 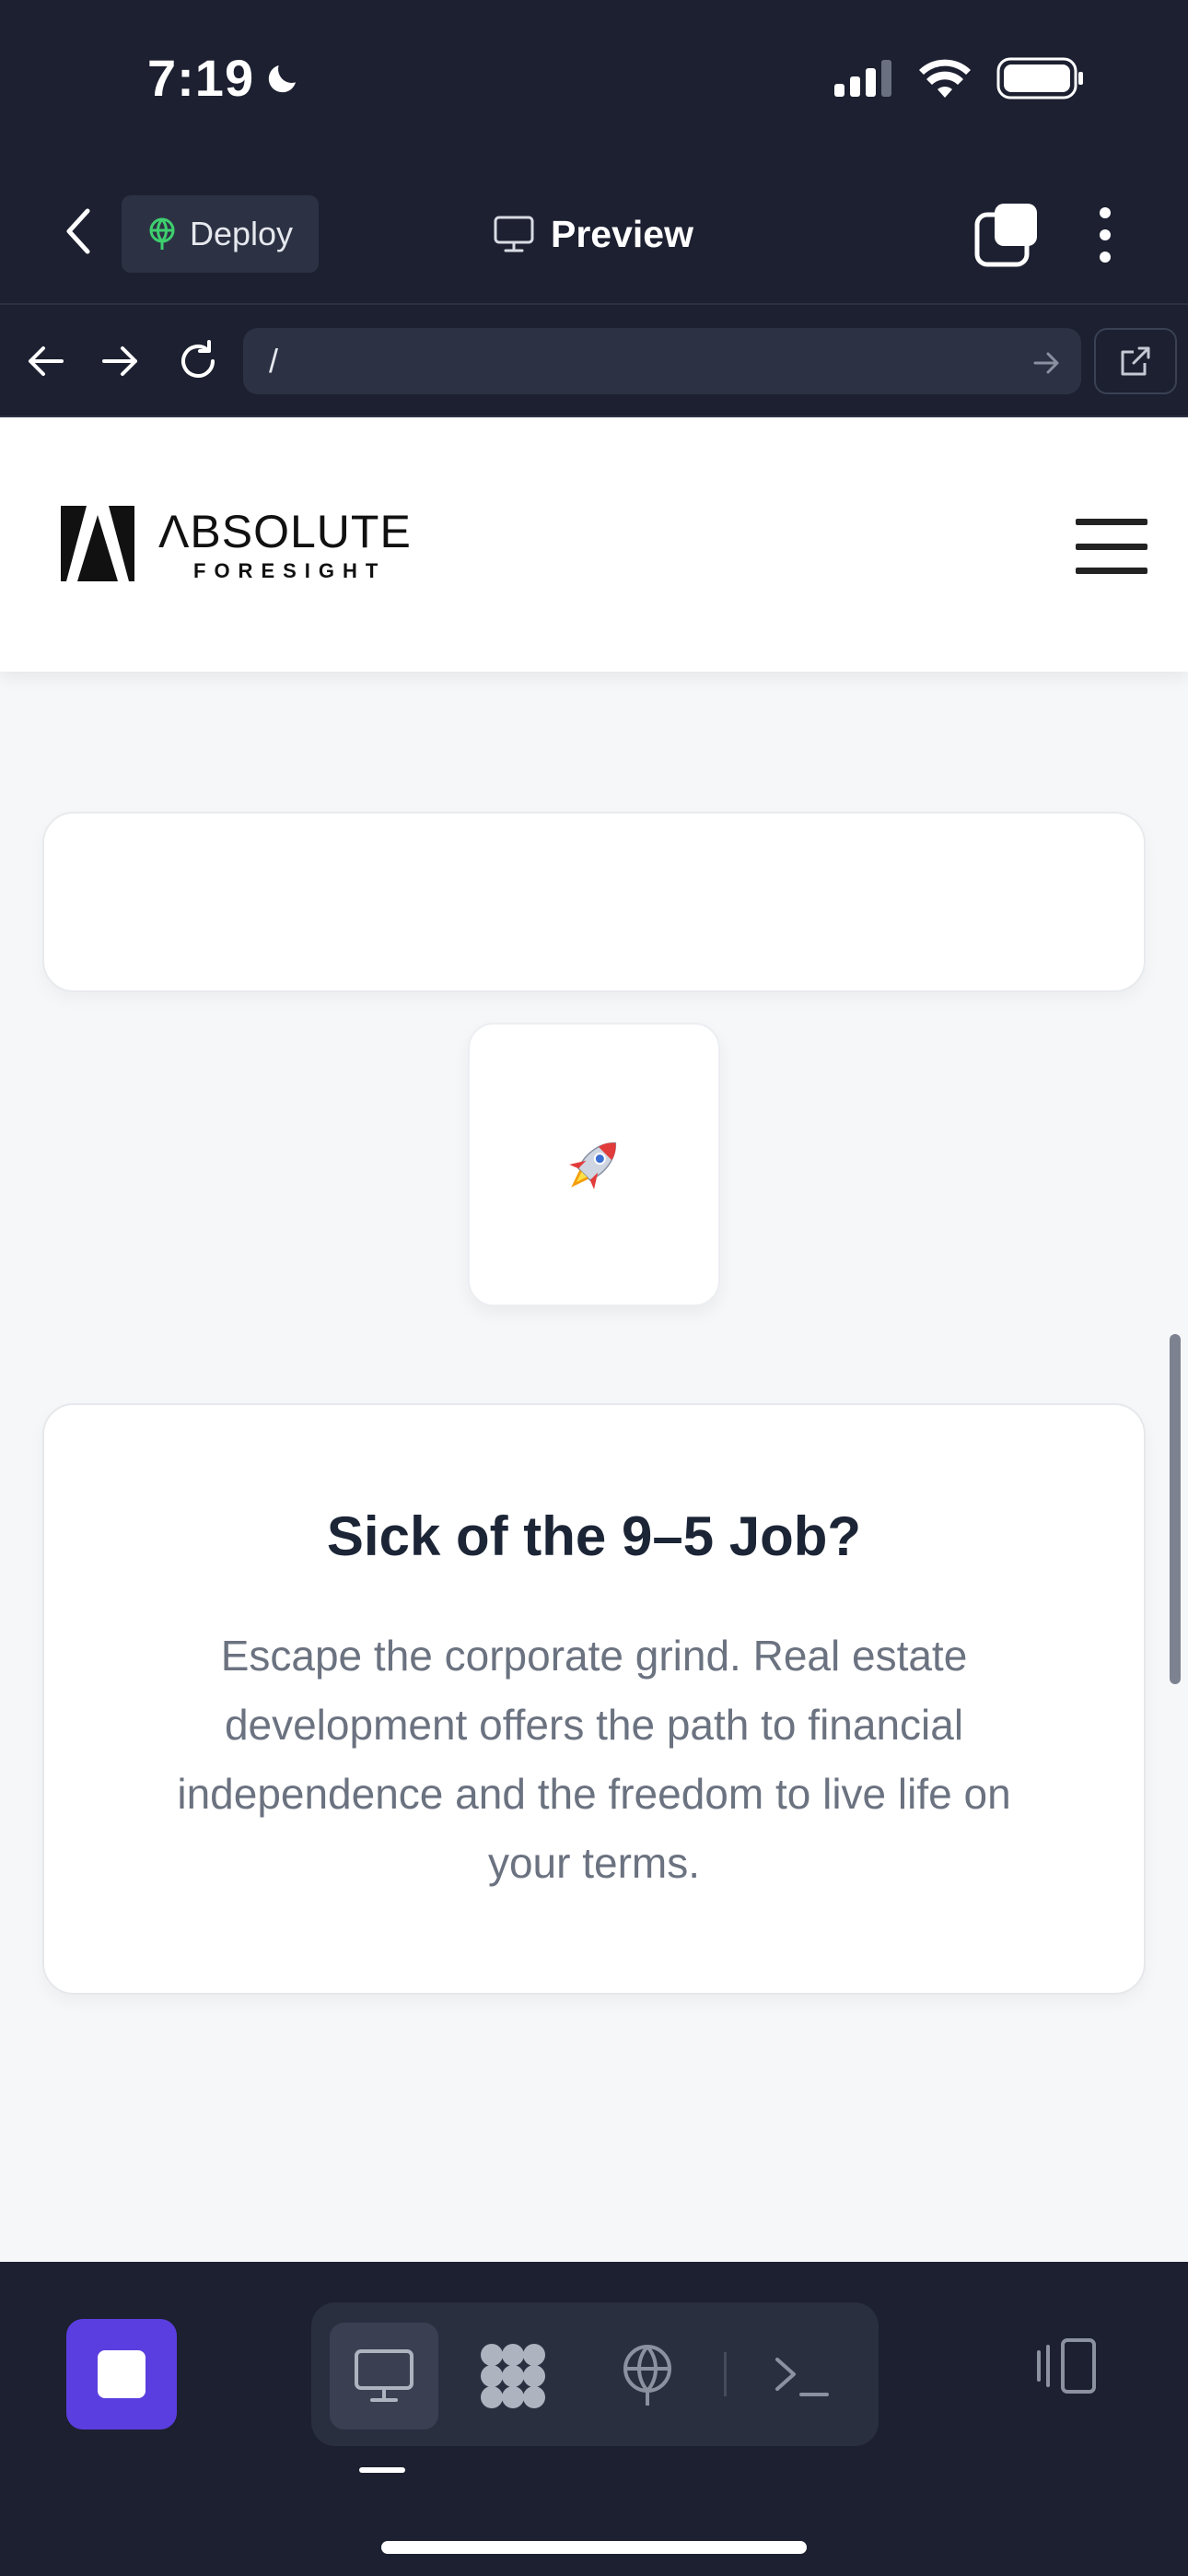 I want to click on logo: ΛBSOLUTE FORESIGHT, so click(x=285, y=545).